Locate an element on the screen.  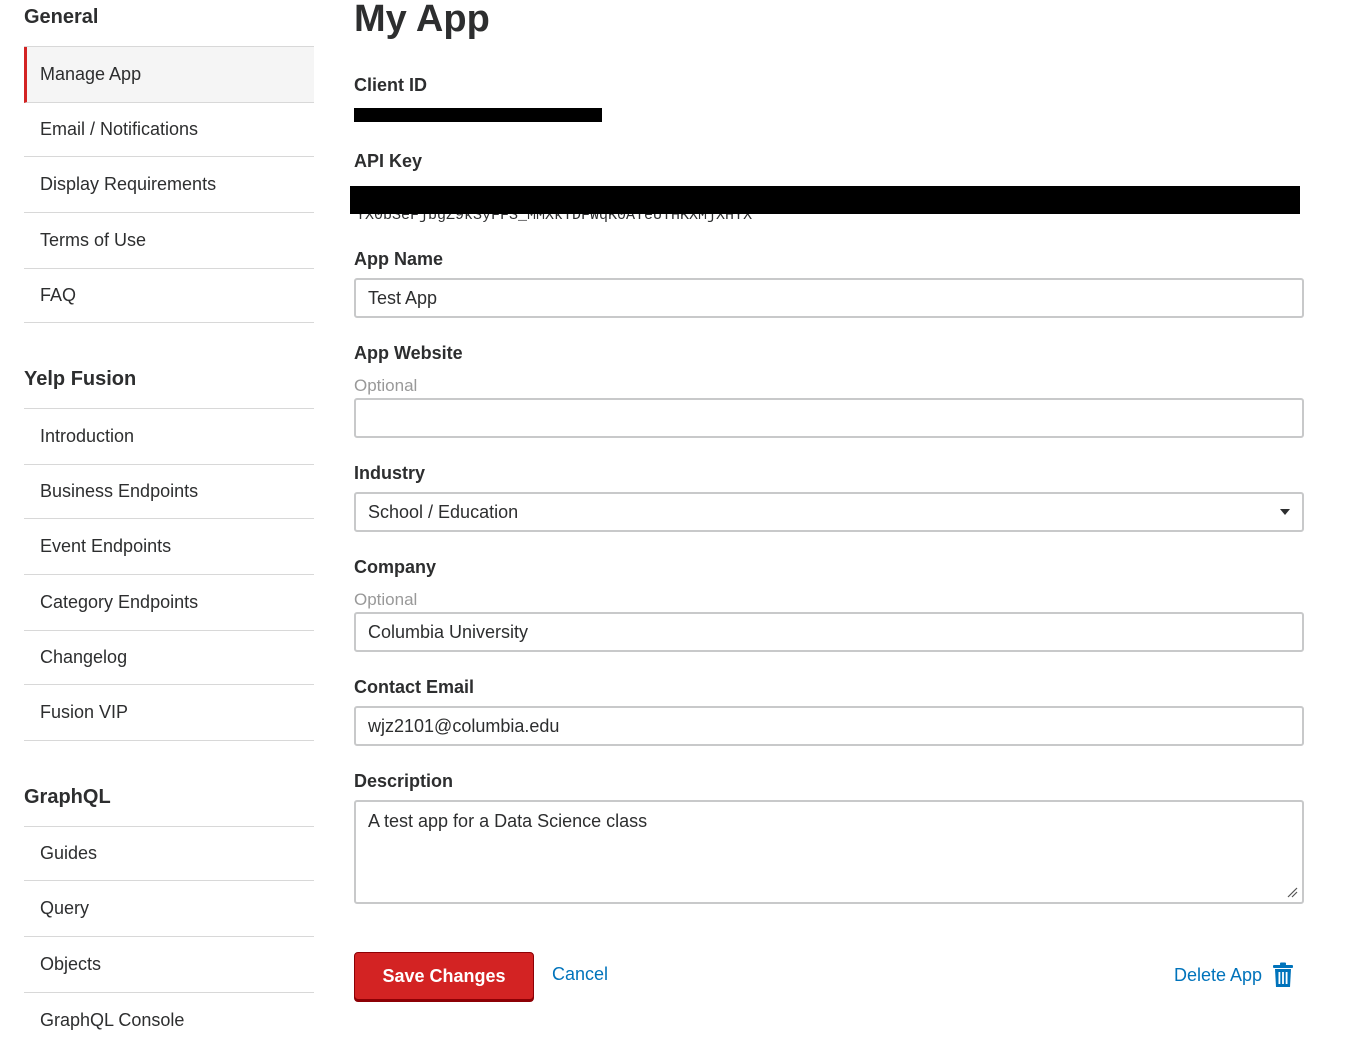
sidebar-item-faq: FAQ is located at coordinates (169, 296).